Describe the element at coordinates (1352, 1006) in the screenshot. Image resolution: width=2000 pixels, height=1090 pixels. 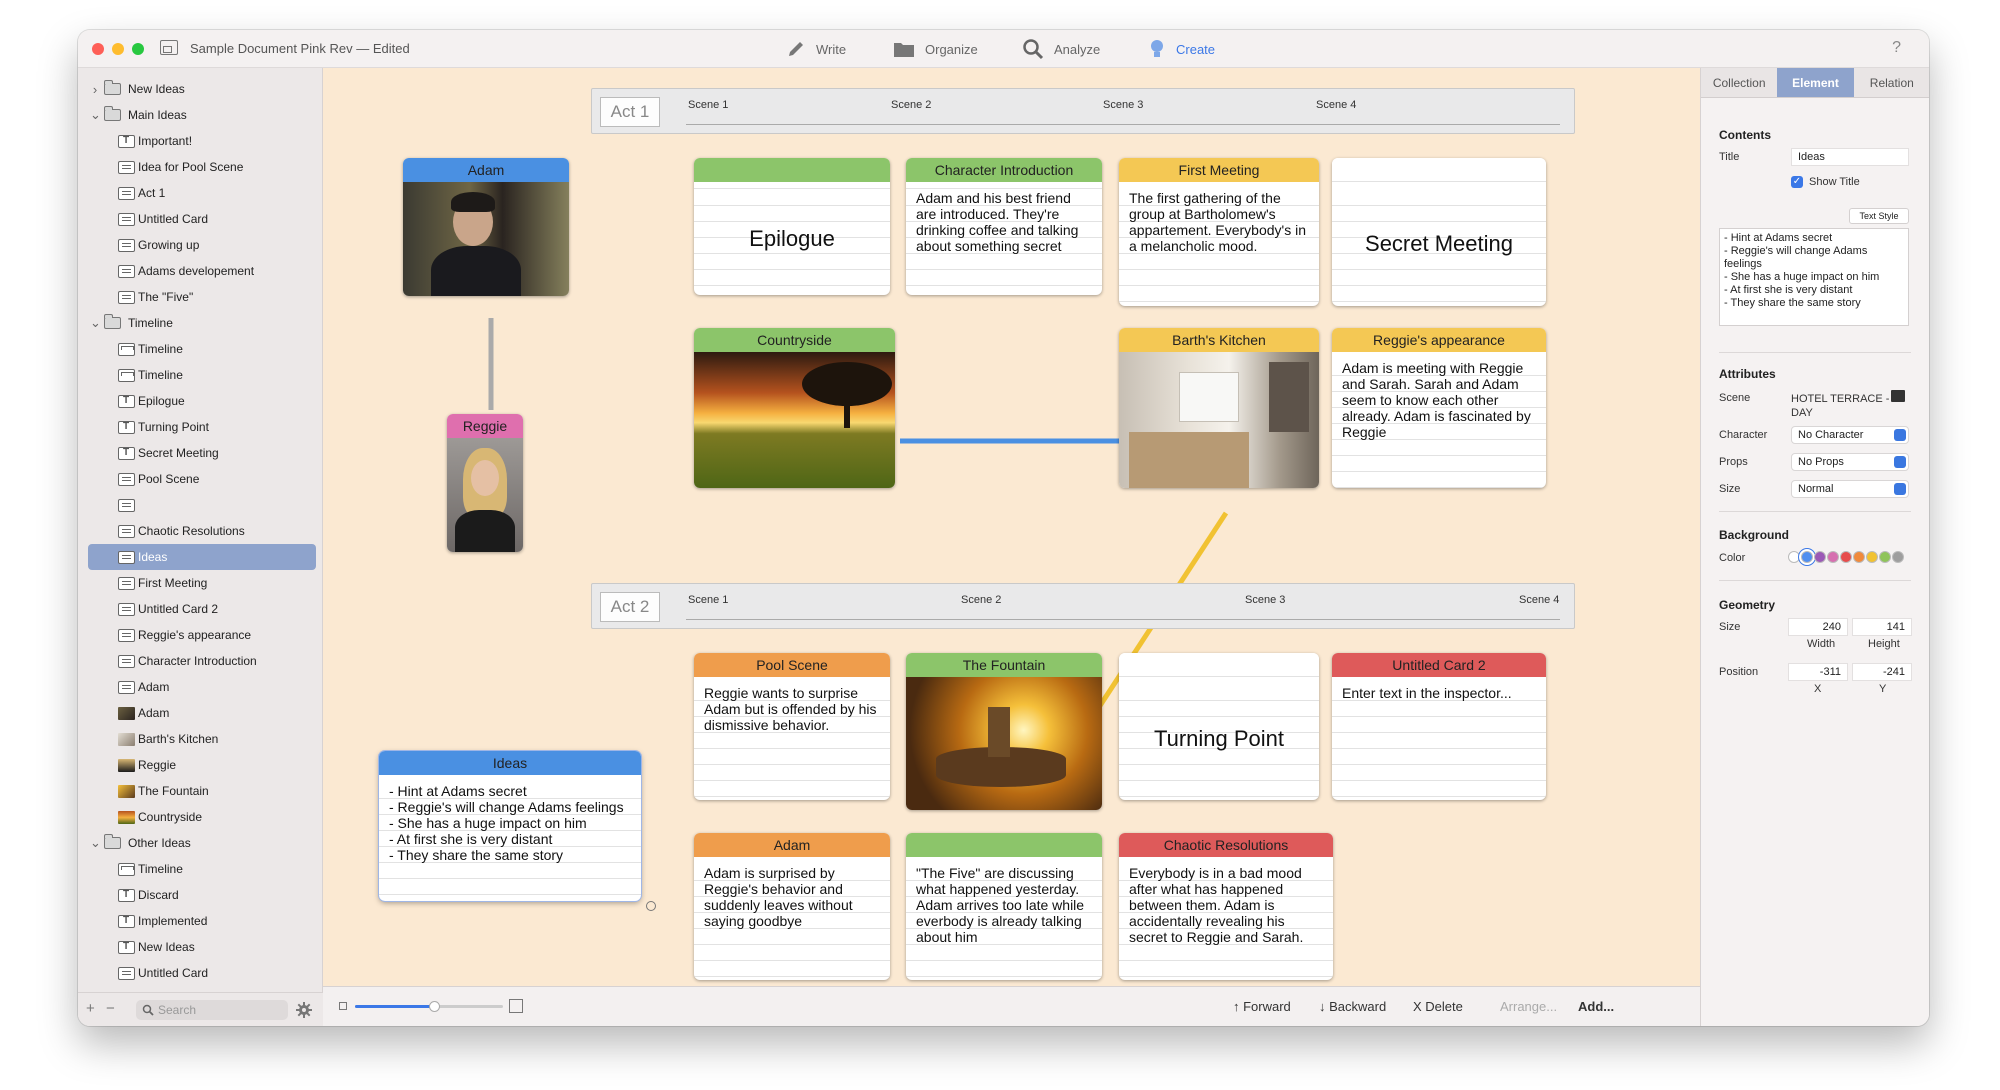
I see `backward-button: ↓ Backward` at that location.